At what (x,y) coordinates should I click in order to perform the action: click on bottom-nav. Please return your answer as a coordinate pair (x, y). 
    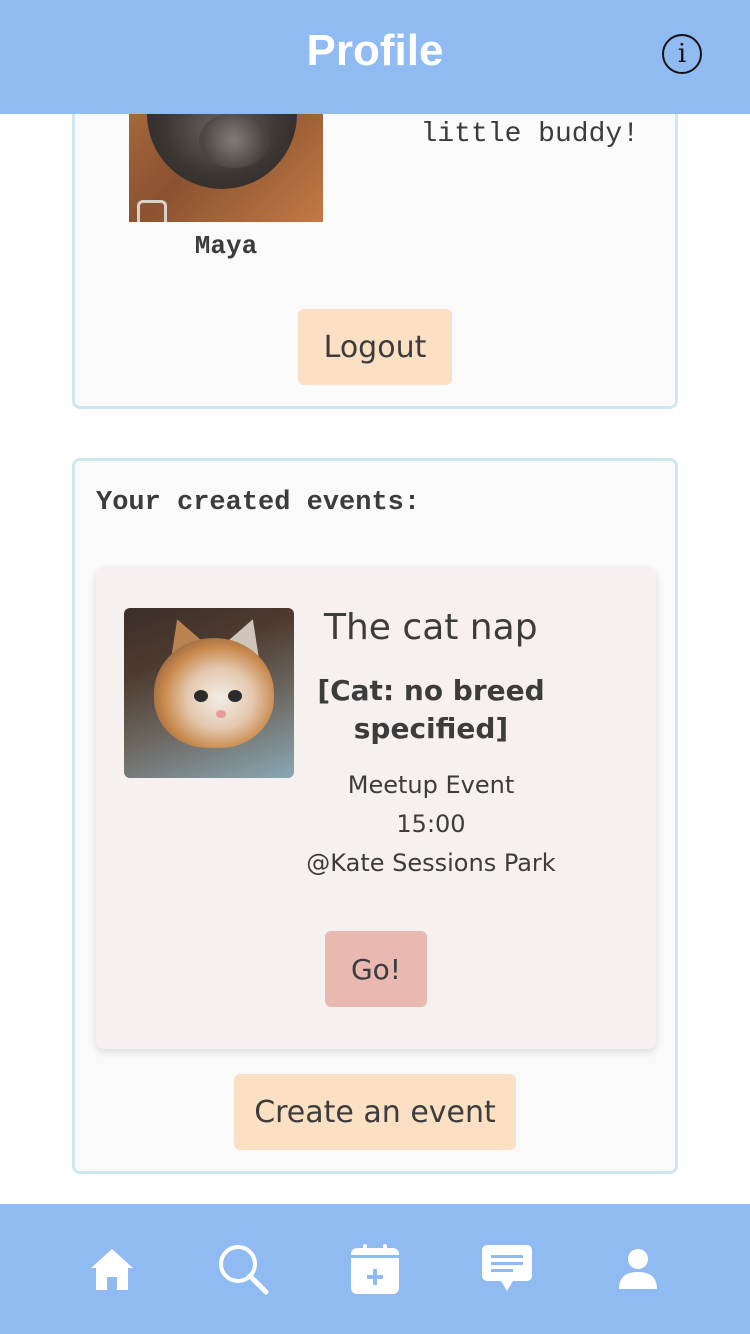
    Looking at the image, I should click on (375, 1269).